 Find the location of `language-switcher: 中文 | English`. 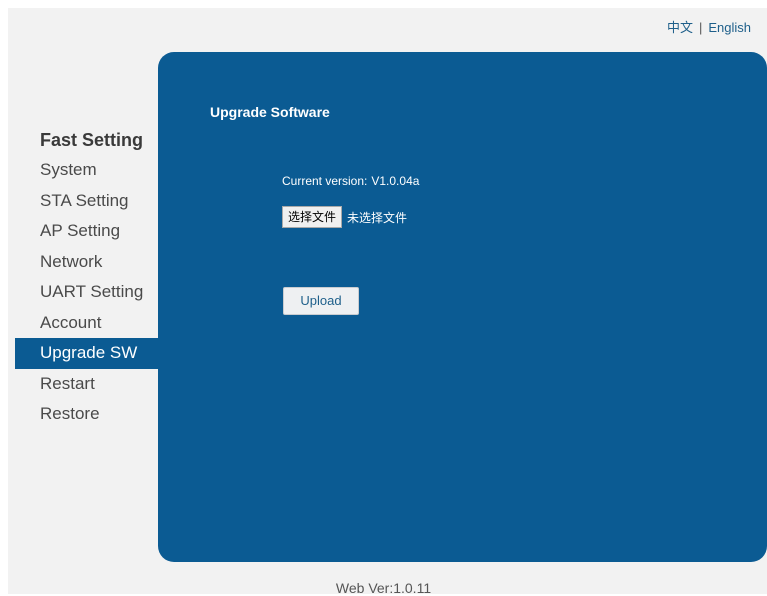

language-switcher: 中文 | English is located at coordinates (709, 26).